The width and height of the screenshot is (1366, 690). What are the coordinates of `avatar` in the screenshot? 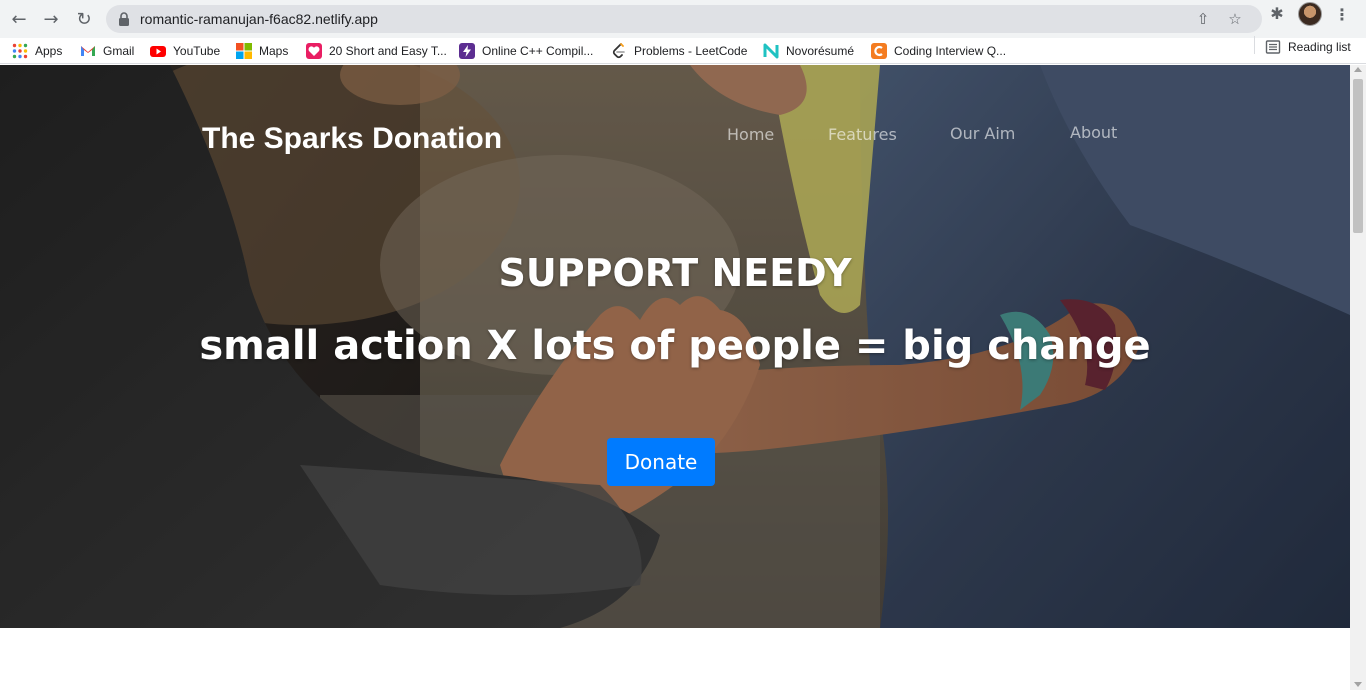 It's located at (1310, 14).